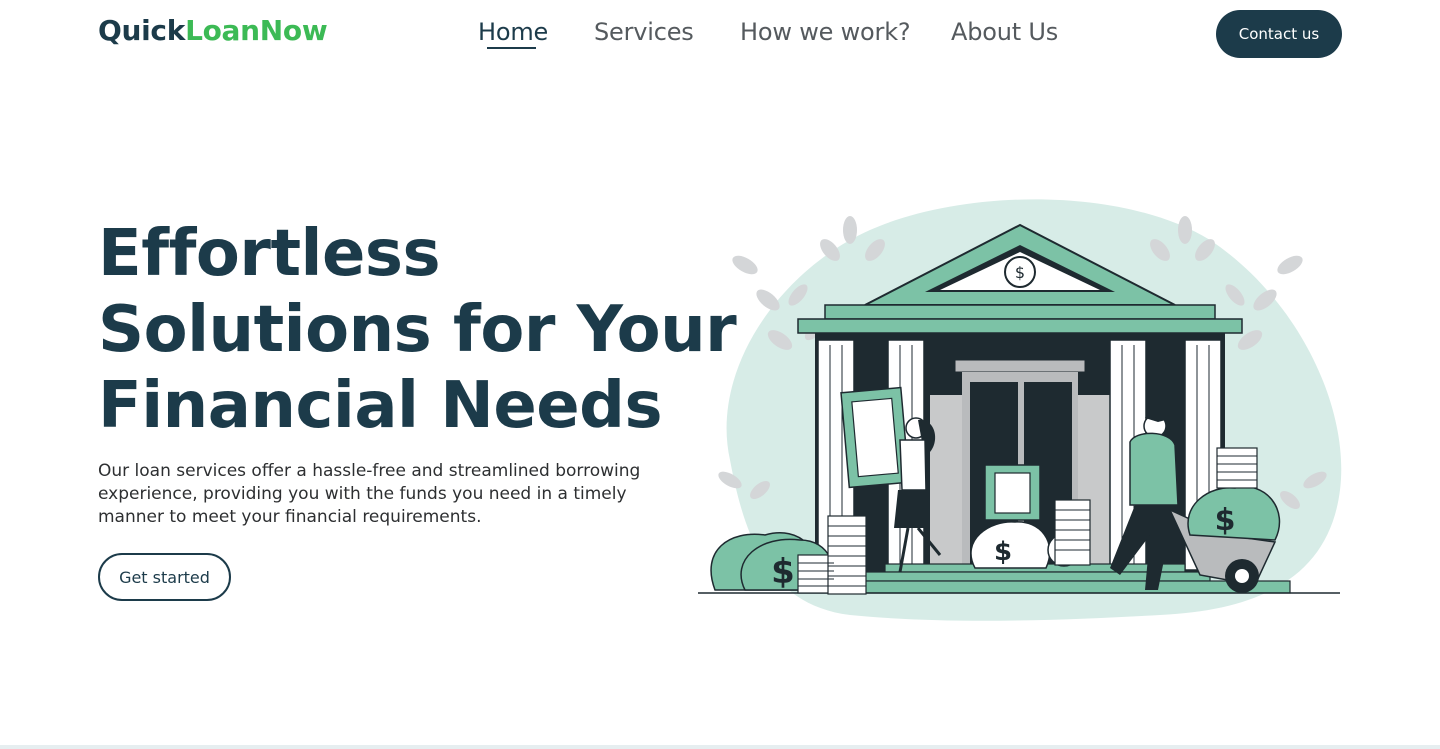 Image resolution: width=1440 pixels, height=749 pixels. Describe the element at coordinates (142, 30) in the screenshot. I see `logo-part-quick: Quick` at that location.